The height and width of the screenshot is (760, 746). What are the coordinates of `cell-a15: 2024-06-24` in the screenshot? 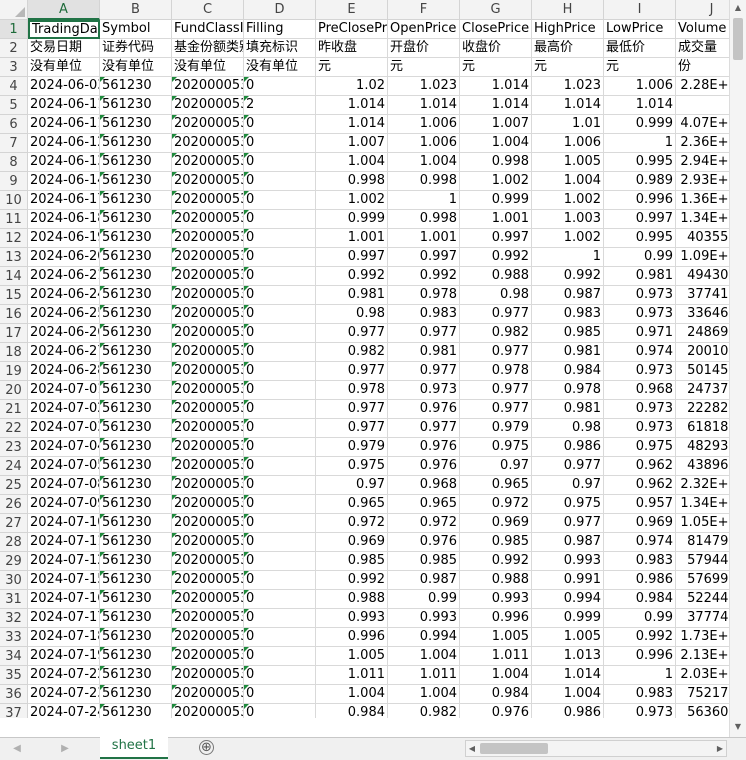 It's located at (64, 295).